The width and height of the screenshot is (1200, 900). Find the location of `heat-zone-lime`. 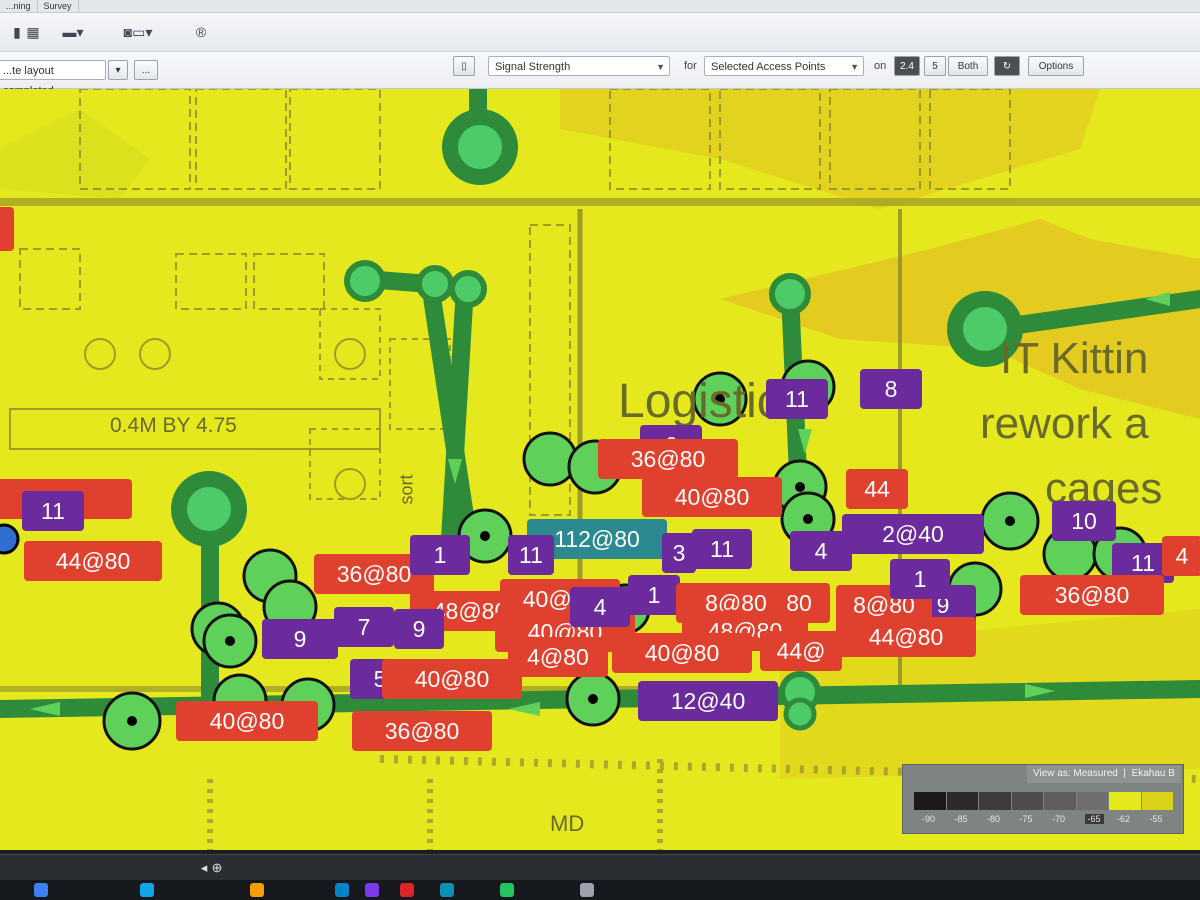

heat-zone-lime is located at coordinates (75, 154).